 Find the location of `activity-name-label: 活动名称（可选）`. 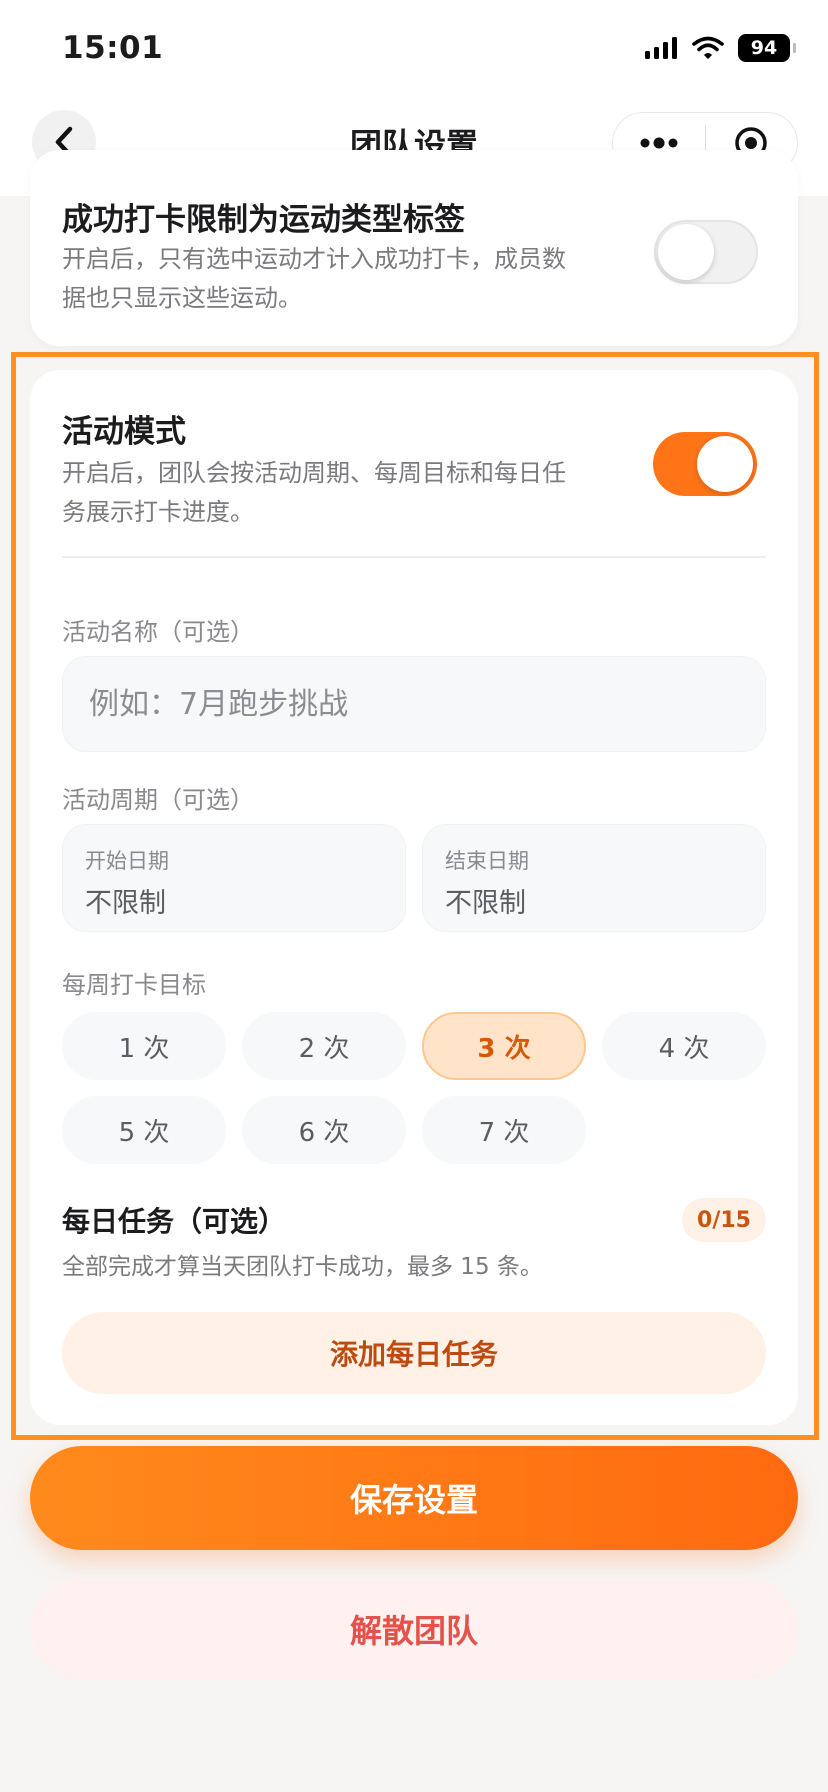

activity-name-label: 活动名称（可选） is located at coordinates (158, 632).